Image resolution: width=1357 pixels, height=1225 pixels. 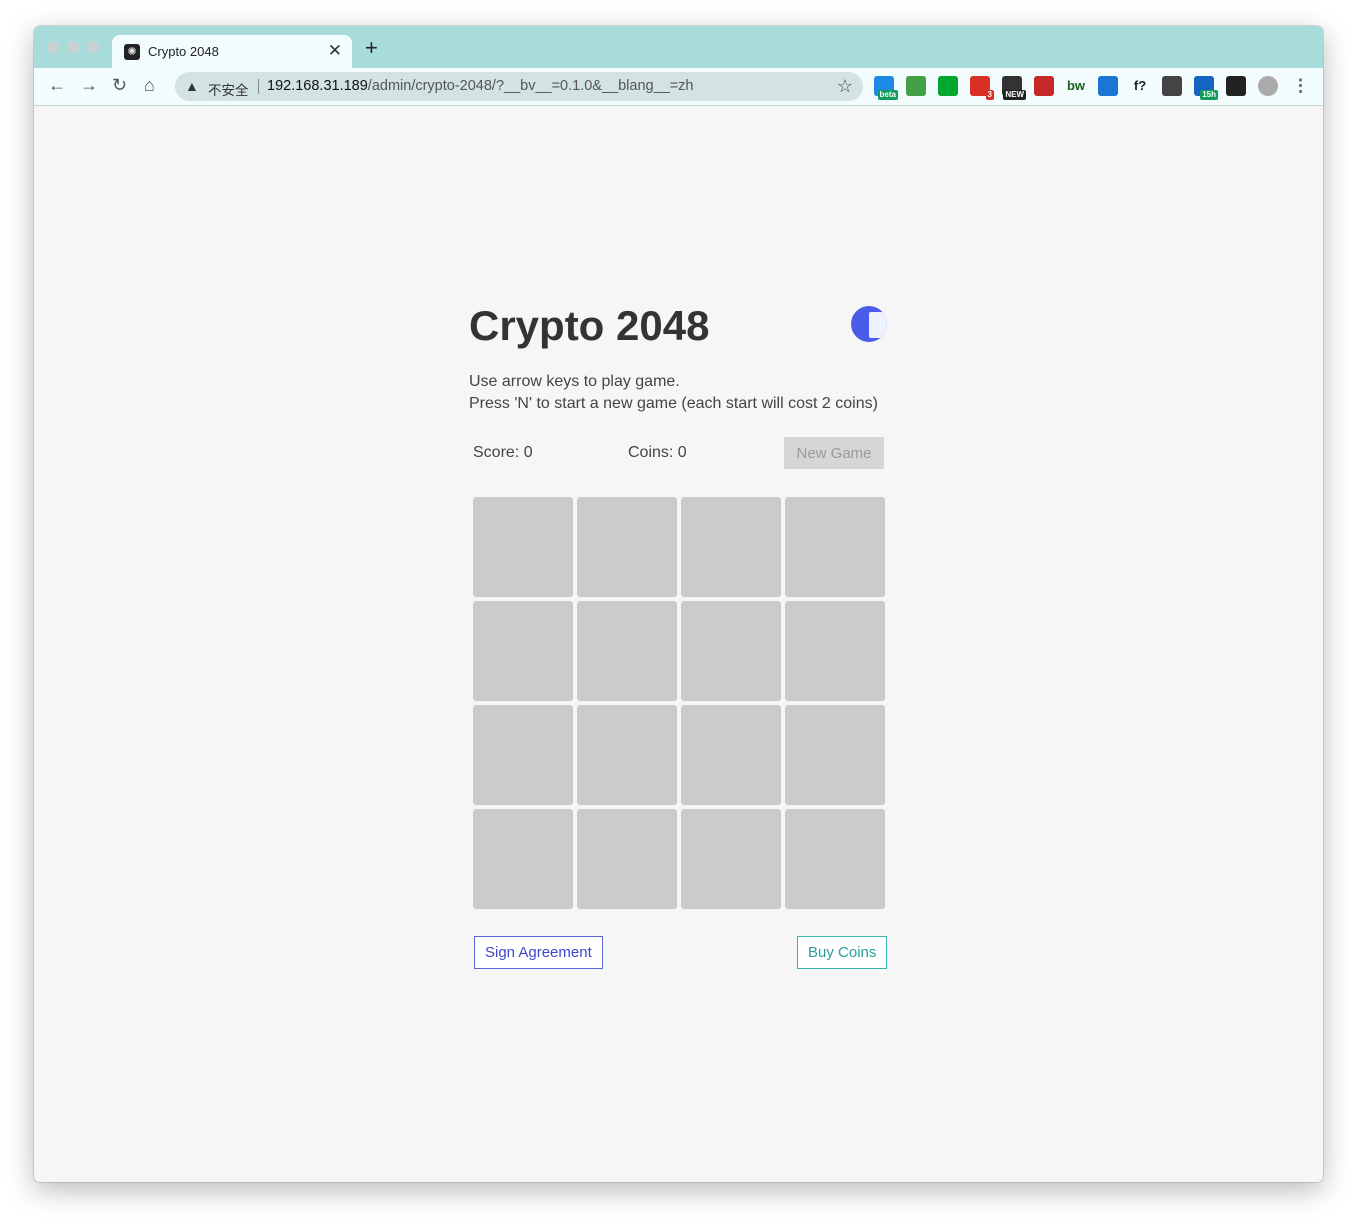 What do you see at coordinates (1209, 95) in the screenshot?
I see `extension-badge: 15h` at bounding box center [1209, 95].